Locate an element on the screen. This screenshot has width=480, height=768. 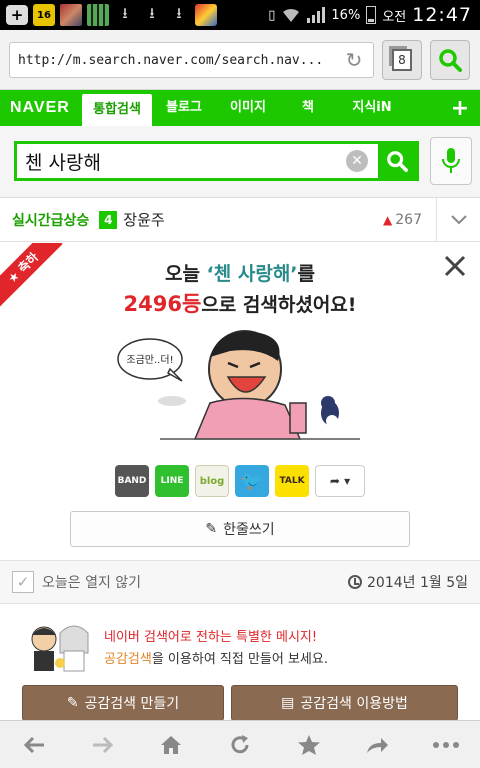
arrow-left-icon is located at coordinates (34, 744).